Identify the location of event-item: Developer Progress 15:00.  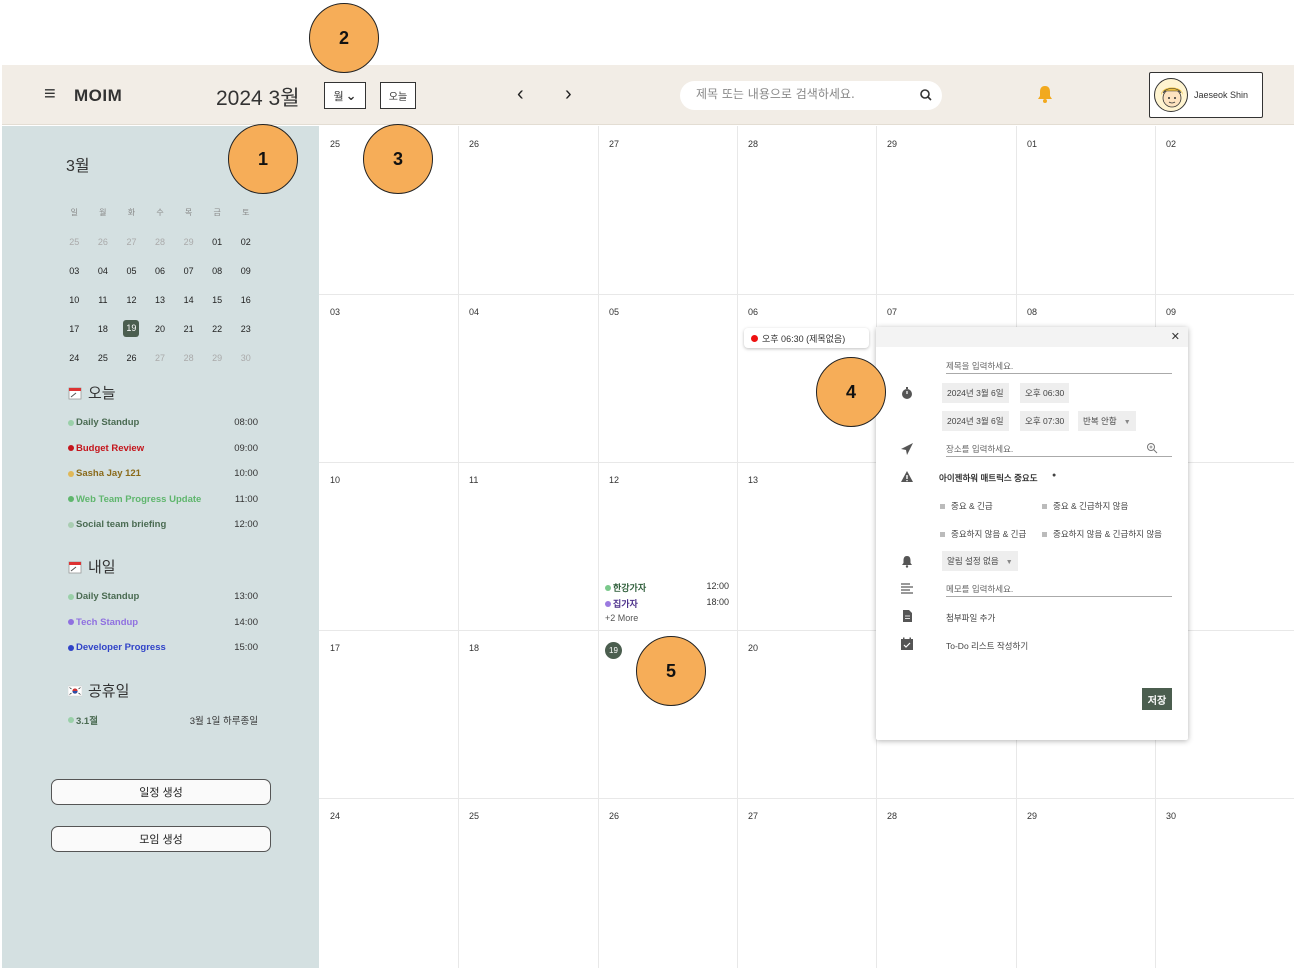
(163, 647).